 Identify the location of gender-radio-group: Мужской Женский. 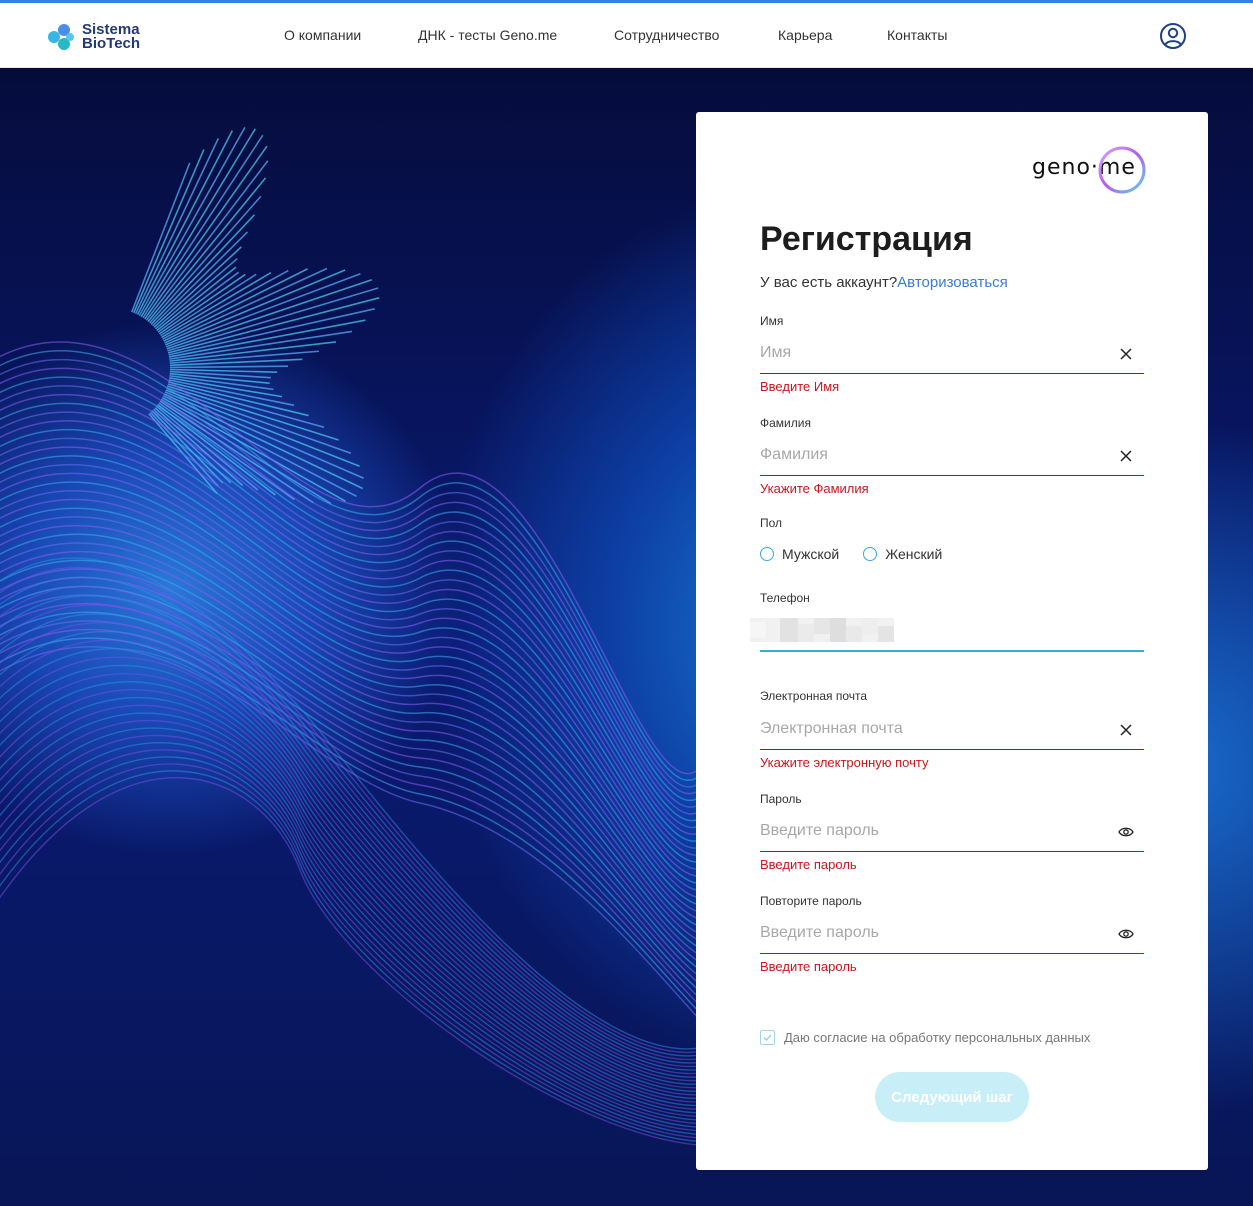
(863, 554).